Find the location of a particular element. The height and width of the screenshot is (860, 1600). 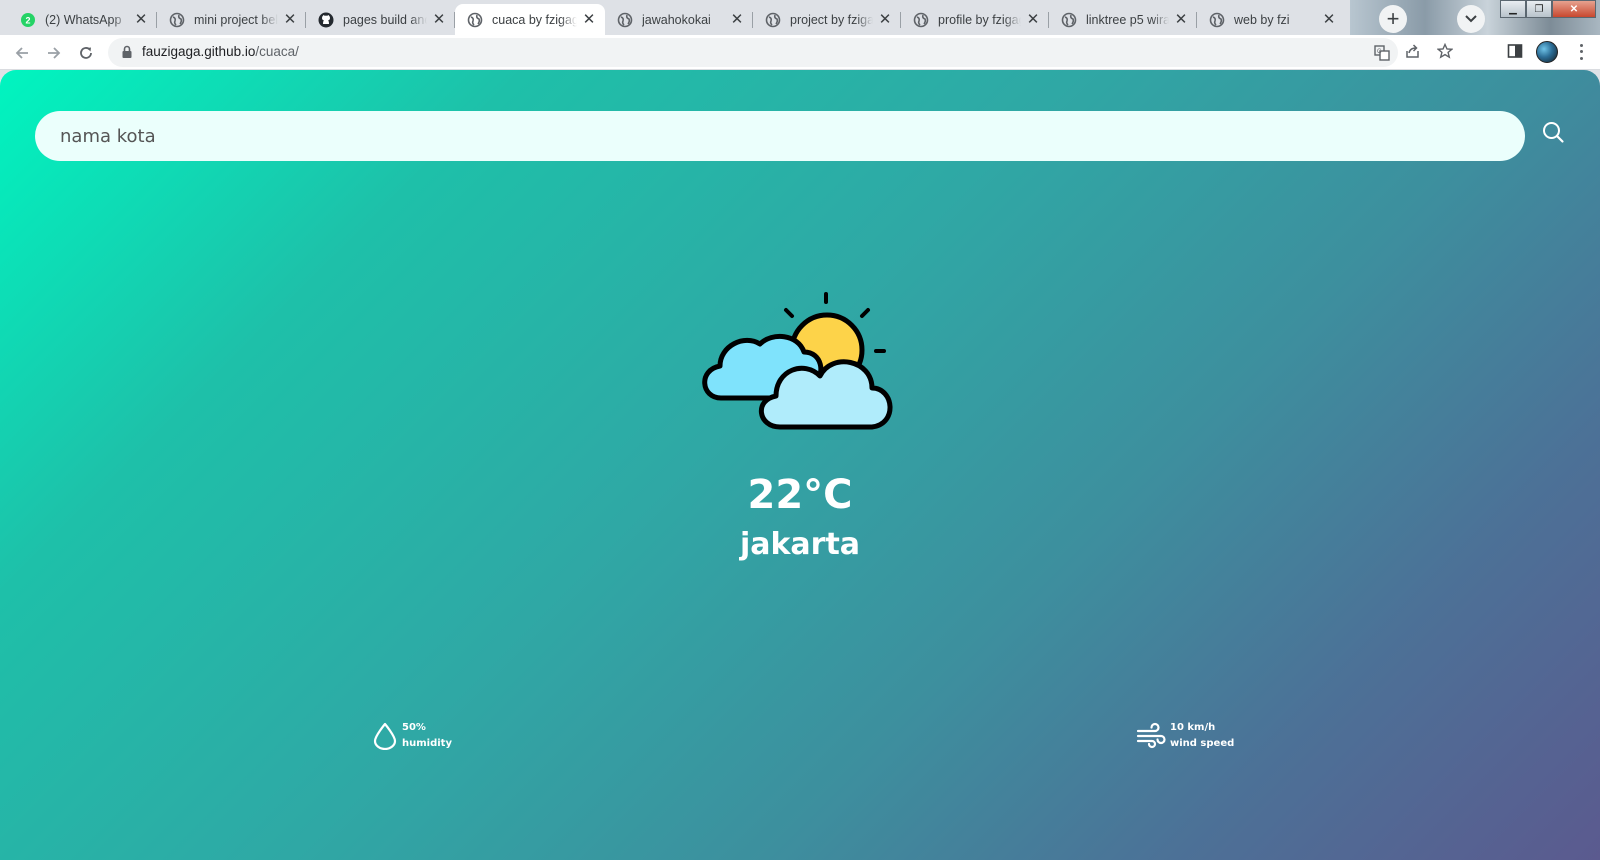

translate-icon: G is located at coordinates (1382, 53).